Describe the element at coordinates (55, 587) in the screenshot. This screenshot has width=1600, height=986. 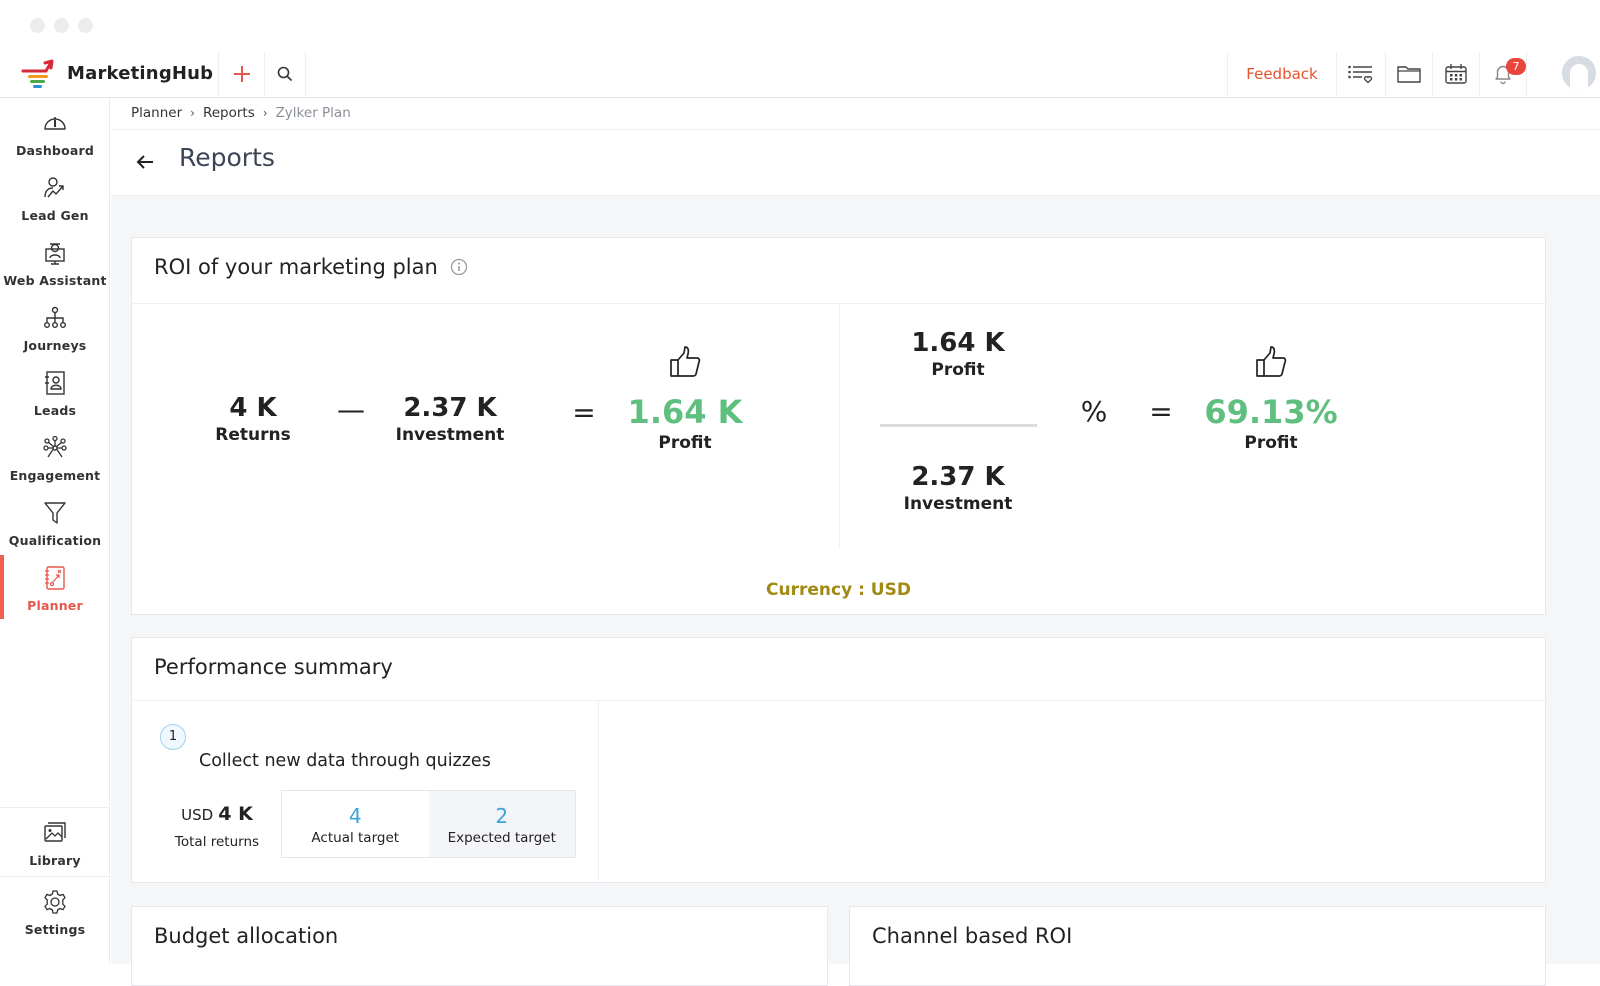
I see `sidebar-item-planner: Planner` at that location.